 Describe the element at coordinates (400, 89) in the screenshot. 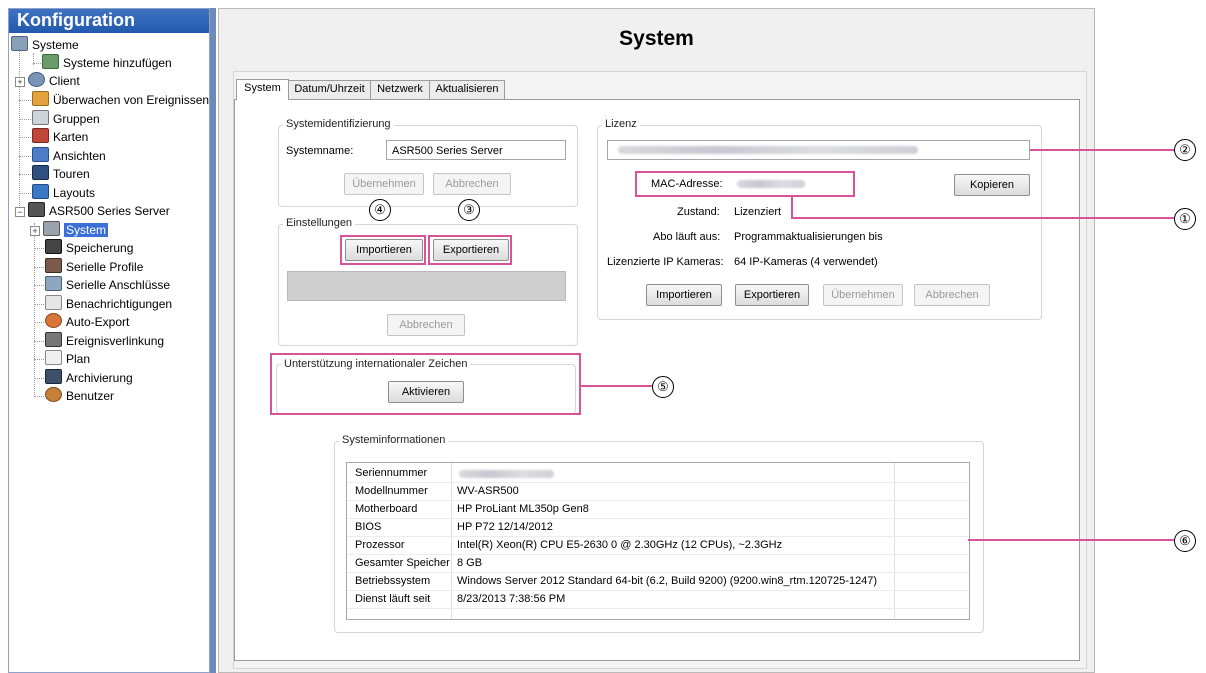

I see `tab-netzwerk: Netzwerk` at that location.